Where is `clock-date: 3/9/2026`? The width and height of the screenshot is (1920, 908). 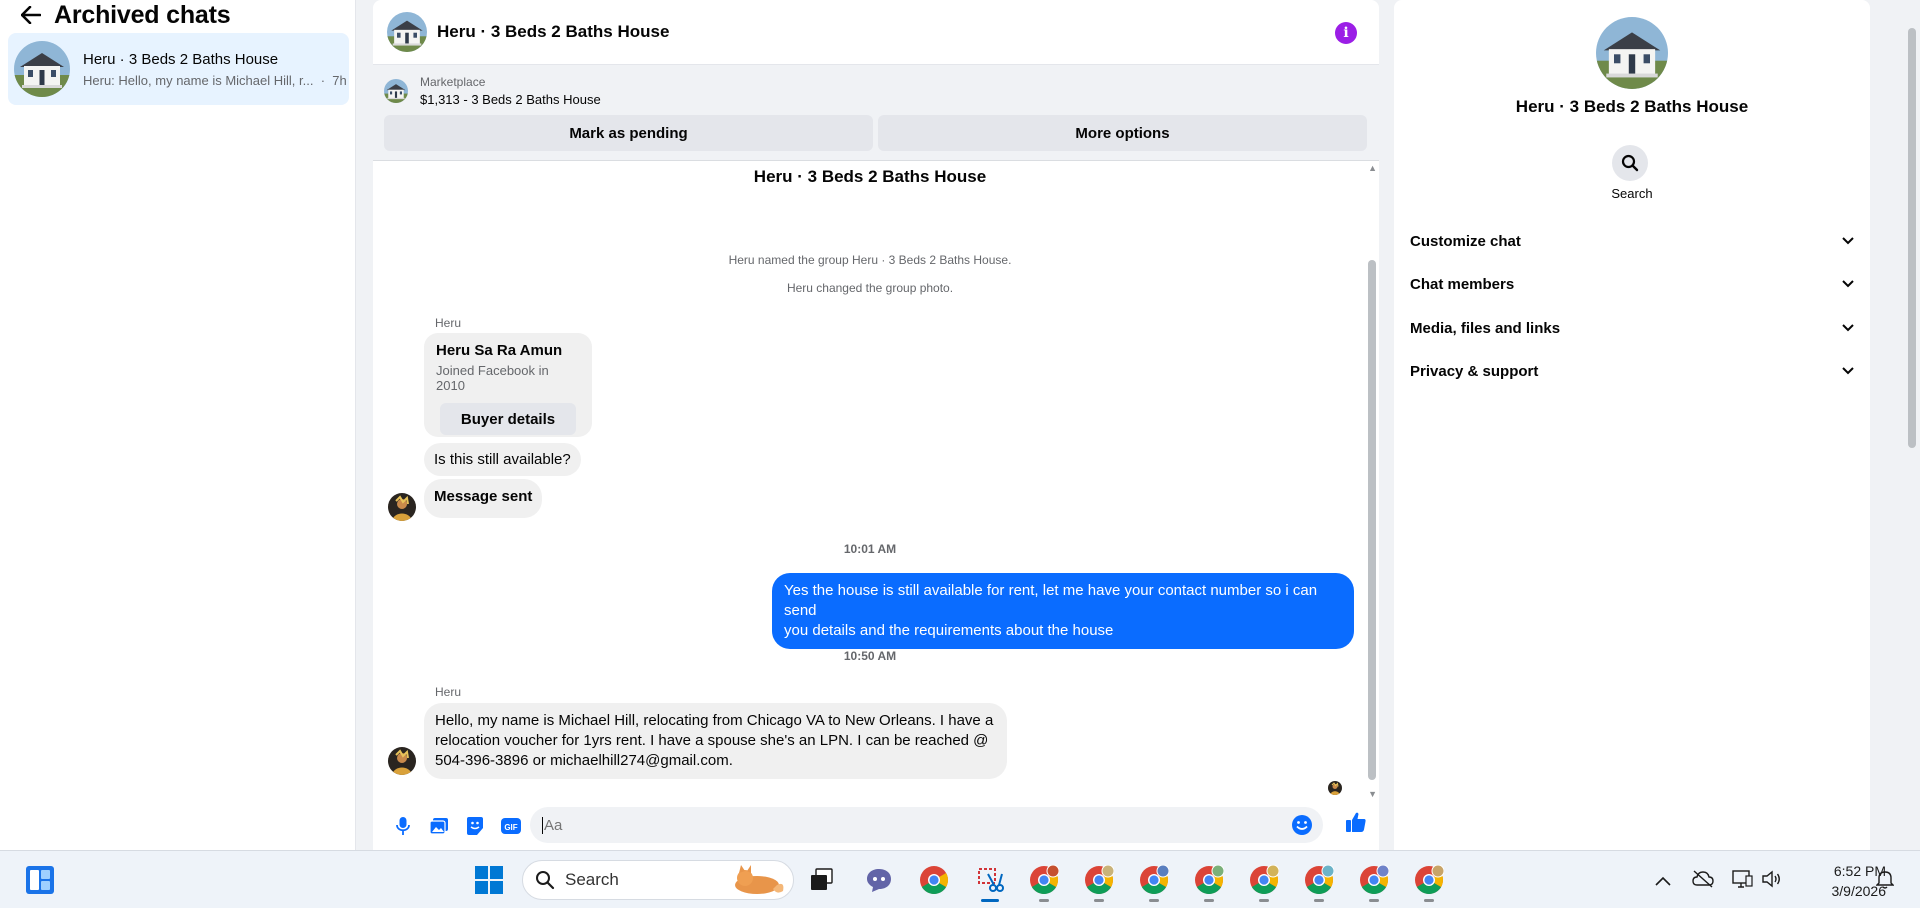
clock-date: 3/9/2026 is located at coordinates (1859, 891).